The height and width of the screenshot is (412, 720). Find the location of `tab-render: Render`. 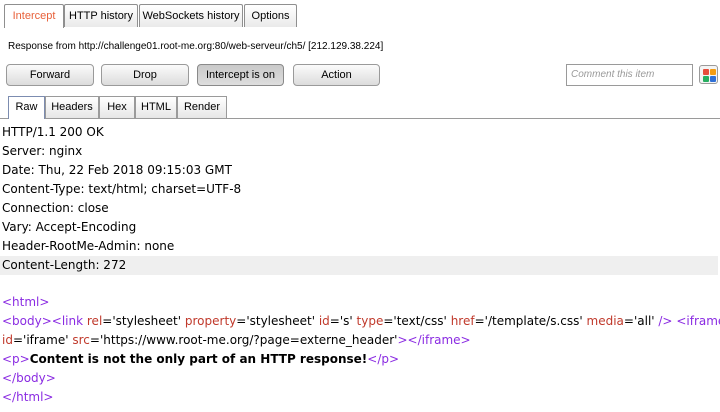

tab-render: Render is located at coordinates (202, 107).